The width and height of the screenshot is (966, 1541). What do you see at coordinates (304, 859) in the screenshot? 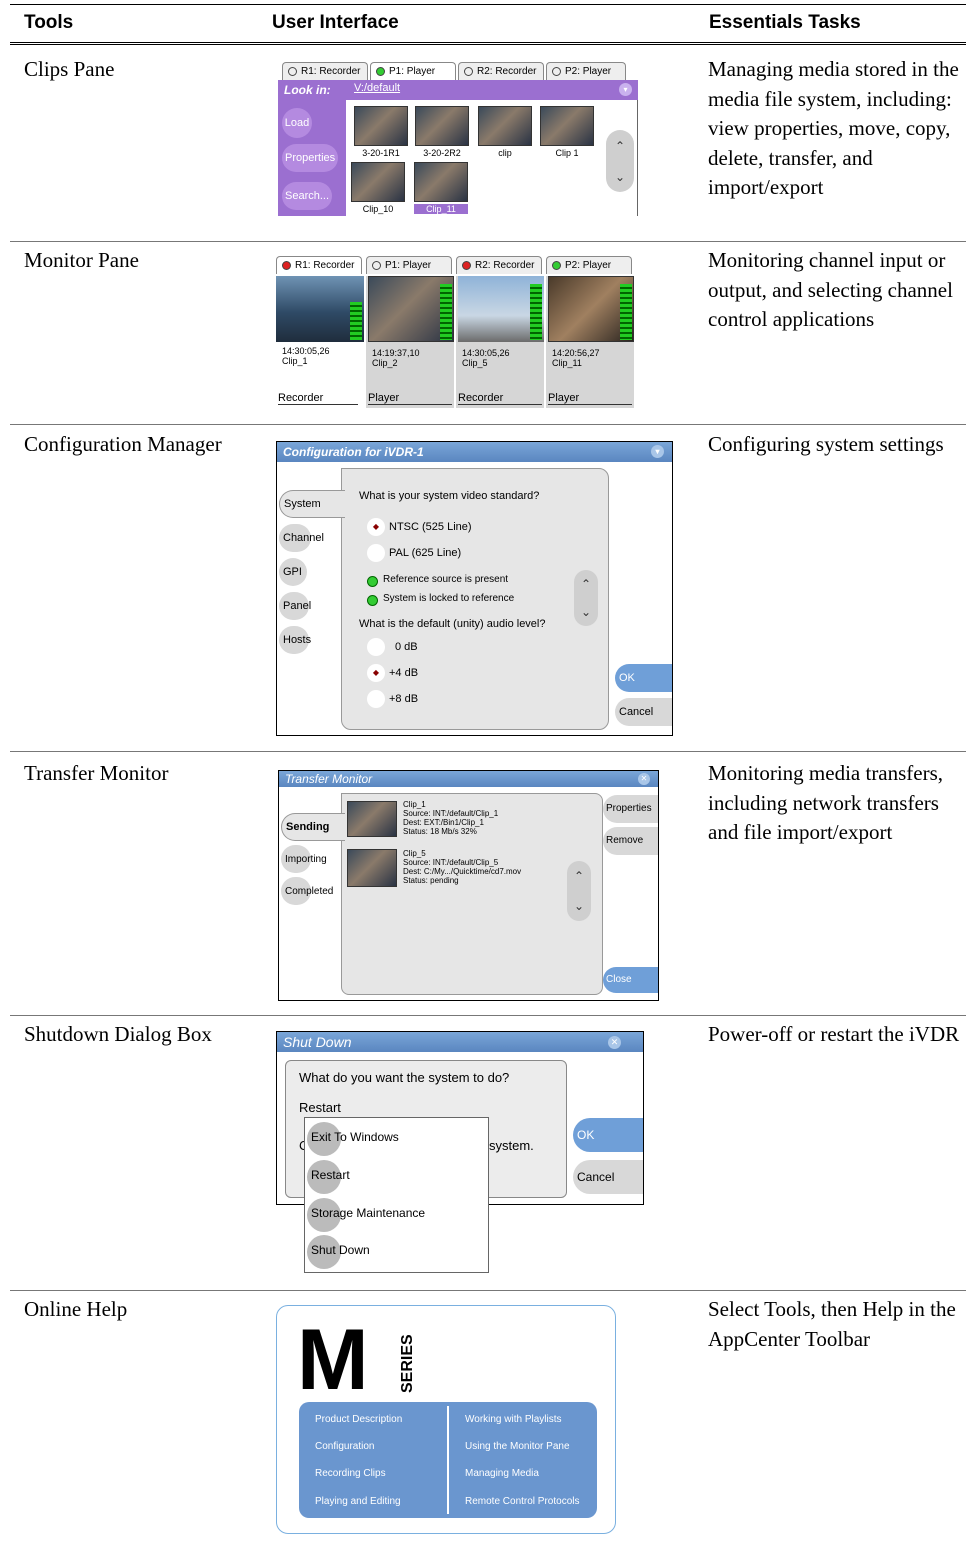
I see `tab-importing: Importing` at bounding box center [304, 859].